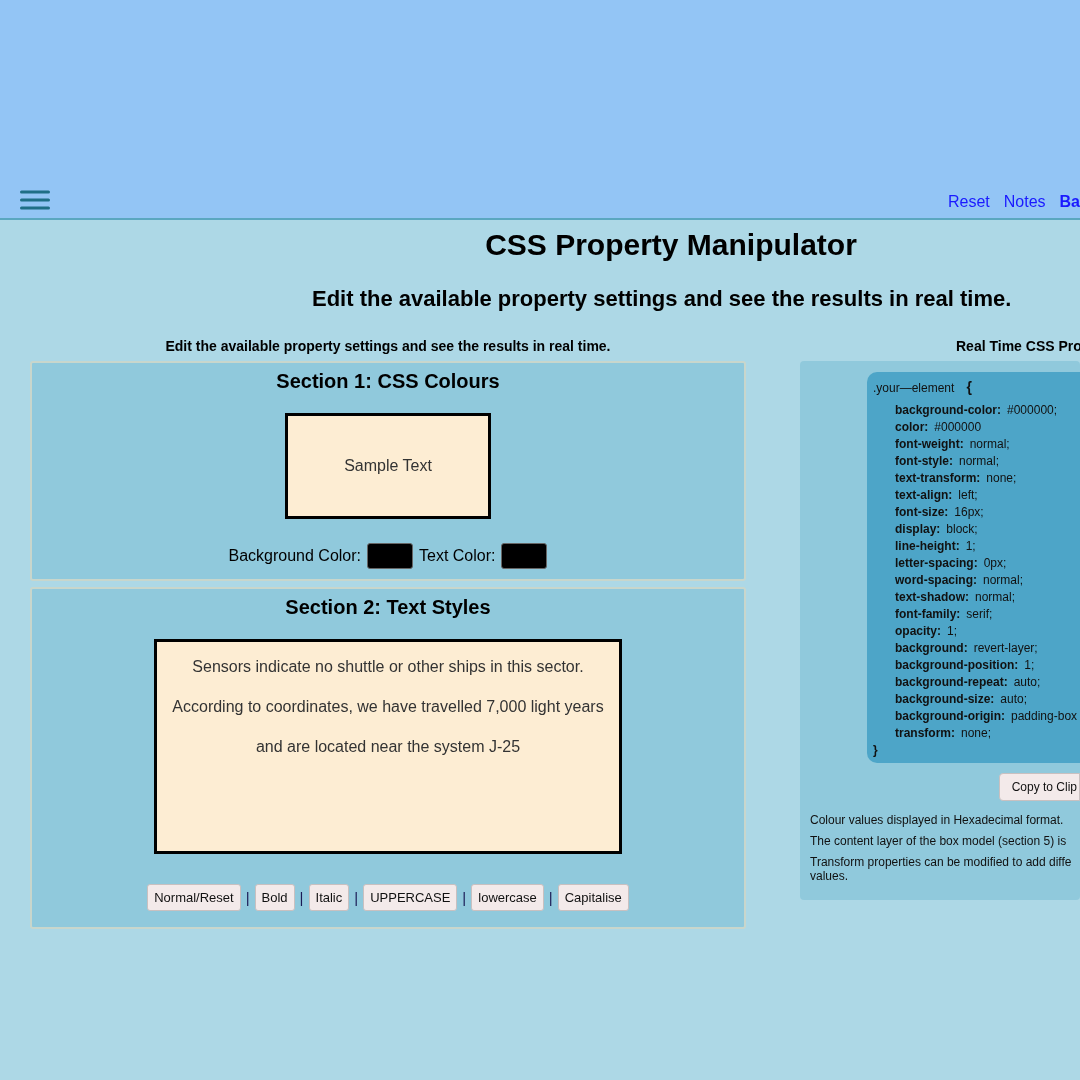 This screenshot has height=1080, width=1080. What do you see at coordinates (1039, 787) in the screenshot?
I see `copy-button: Copy to Clip` at bounding box center [1039, 787].